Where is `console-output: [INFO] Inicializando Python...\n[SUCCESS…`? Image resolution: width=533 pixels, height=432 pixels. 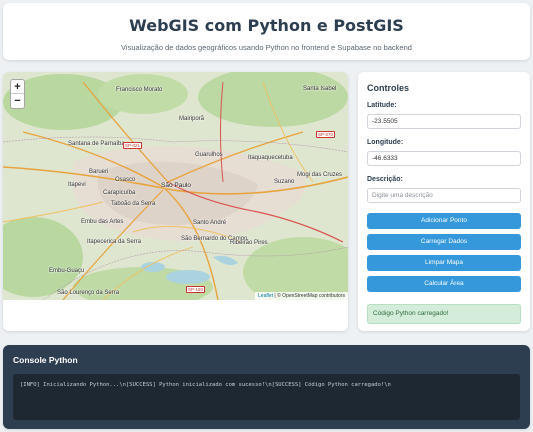 console-output: [INFO] Inicializando Python...\n[SUCCESS… is located at coordinates (266, 397).